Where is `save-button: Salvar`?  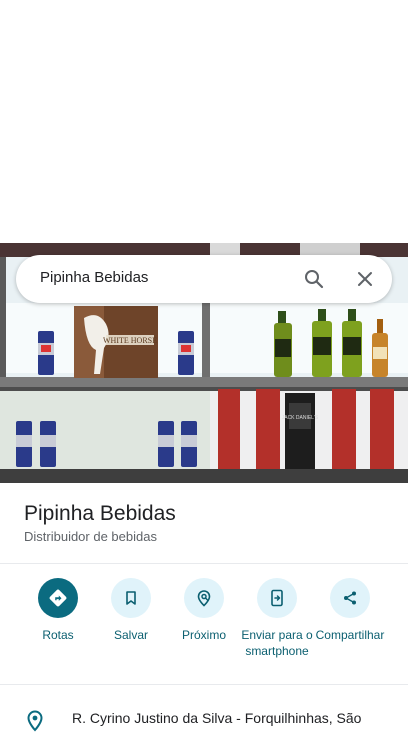 save-button: Salvar is located at coordinates (131, 610).